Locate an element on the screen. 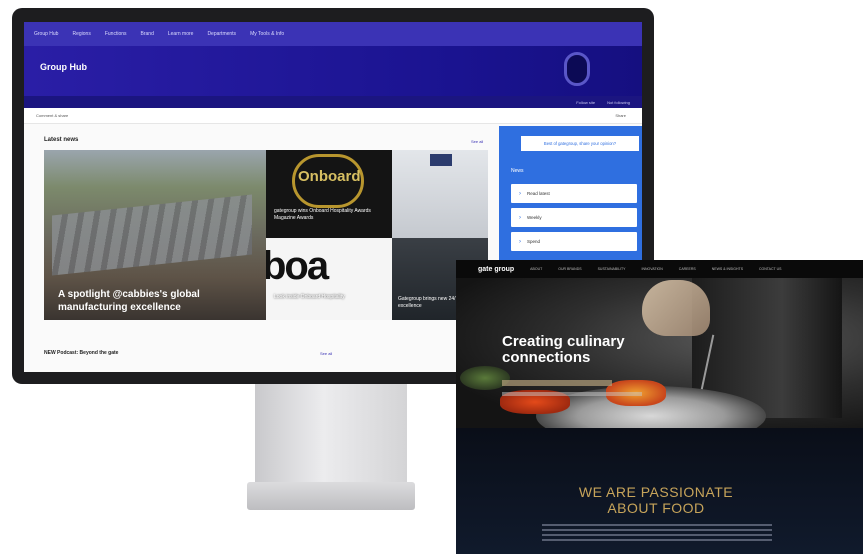 The image size is (863, 554). passion-heading: WE ARE PASSIONATE ABOUT FOOD is located at coordinates (656, 500).